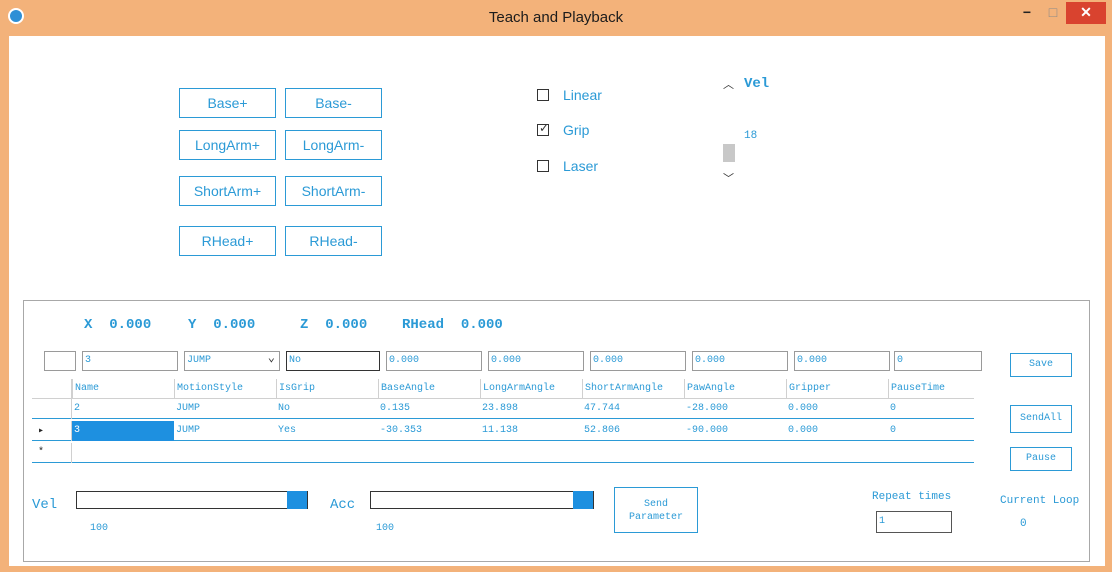 Image resolution: width=1112 pixels, height=572 pixels. Describe the element at coordinates (123, 409) in the screenshot. I see `table-cell: 2` at that location.